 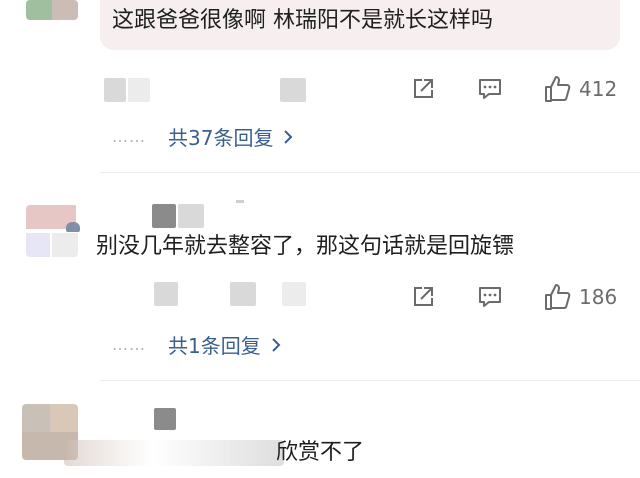 What do you see at coordinates (302, 20) in the screenshot?
I see `comment-text: 这跟爸爸很像啊 林瑞阳不是就长这样吗` at bounding box center [302, 20].